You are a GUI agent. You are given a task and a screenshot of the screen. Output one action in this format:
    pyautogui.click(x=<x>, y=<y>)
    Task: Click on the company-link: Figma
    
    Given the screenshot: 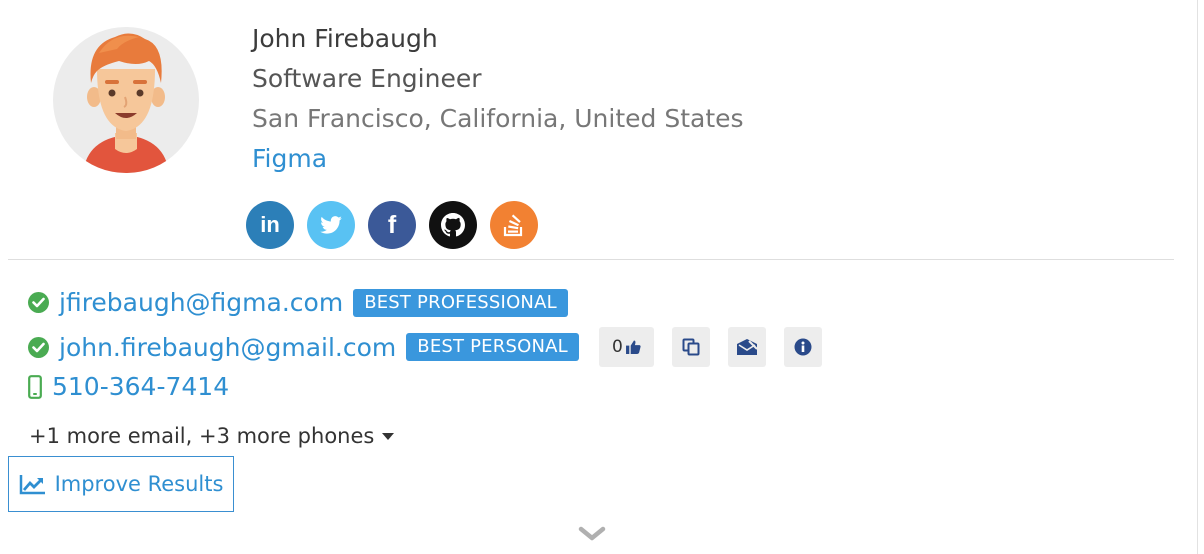 What is the action you would take?
    pyautogui.click(x=289, y=158)
    